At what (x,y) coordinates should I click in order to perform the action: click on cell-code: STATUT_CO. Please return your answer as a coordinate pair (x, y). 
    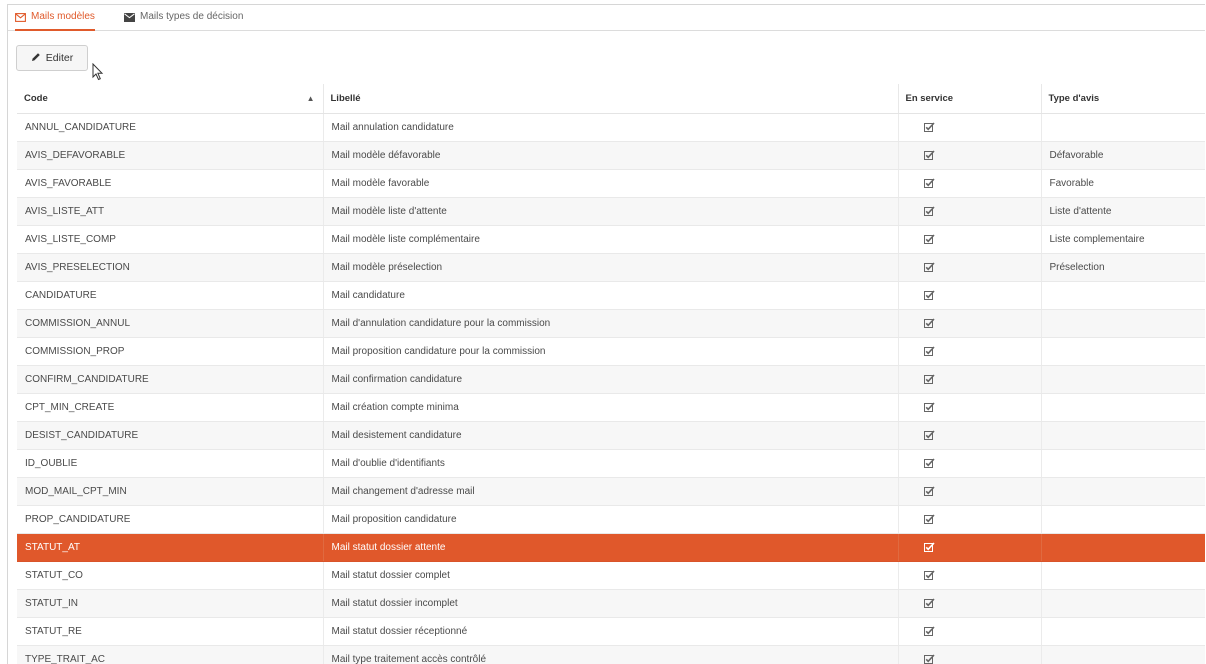
    Looking at the image, I should click on (170, 576).